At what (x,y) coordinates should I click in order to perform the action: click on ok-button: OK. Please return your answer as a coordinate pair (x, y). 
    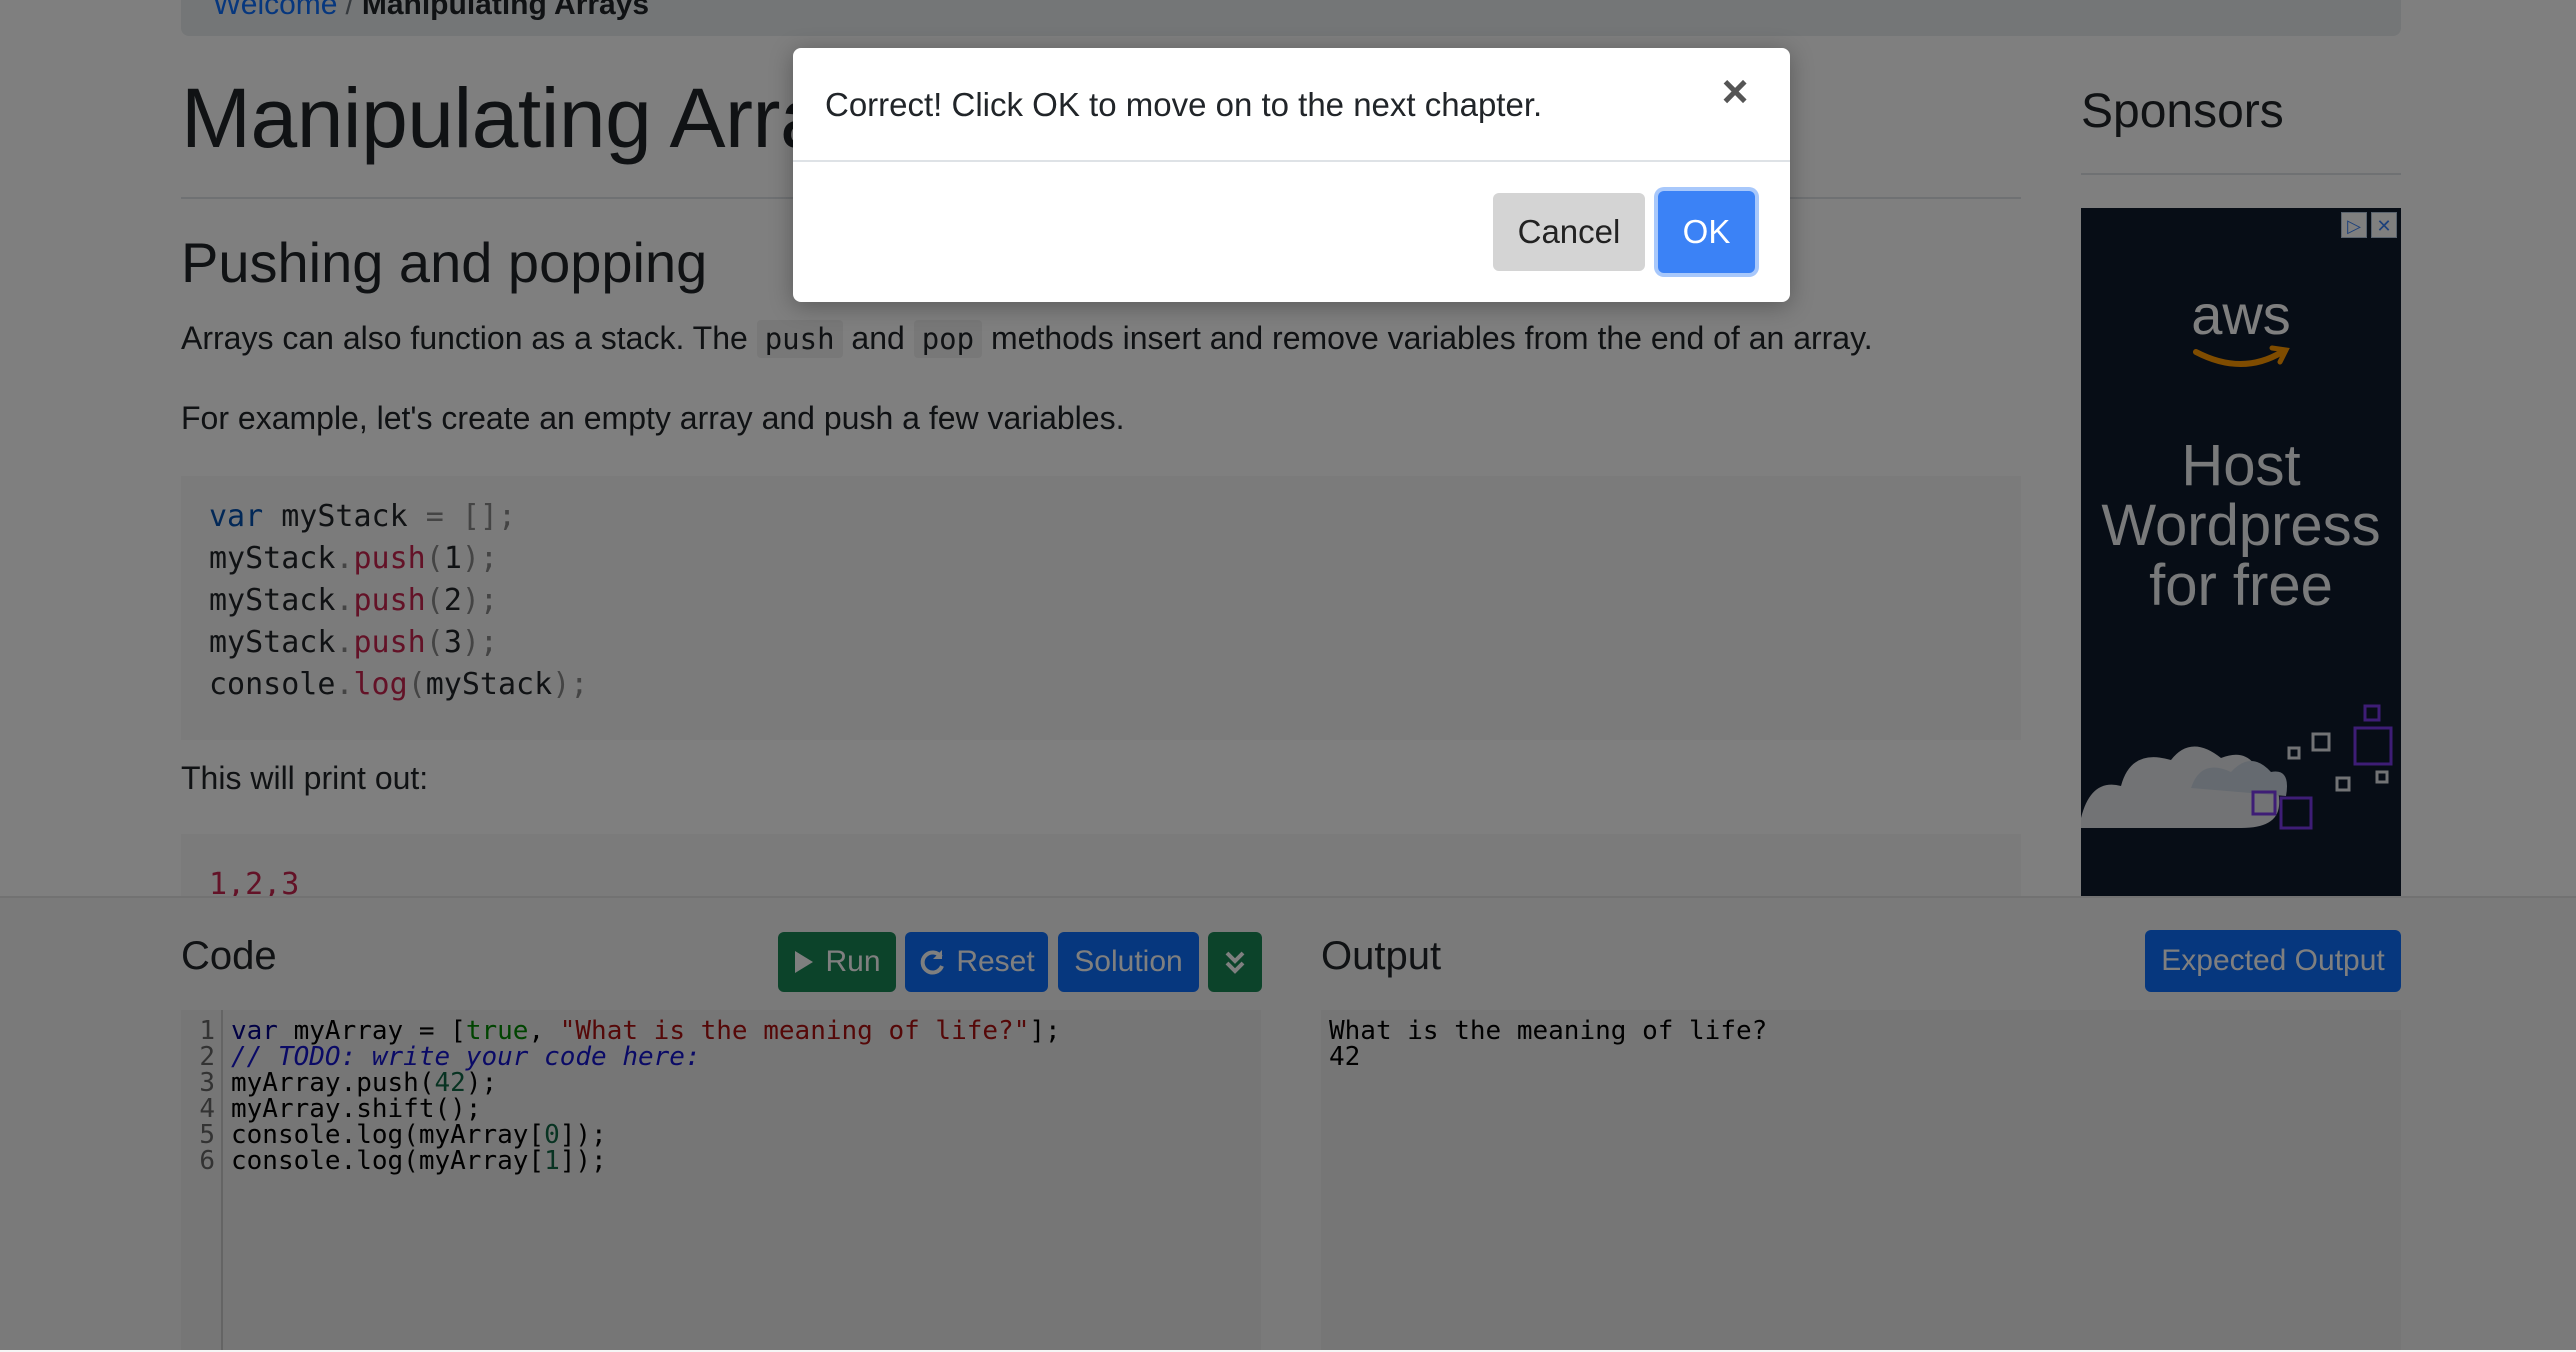
    Looking at the image, I should click on (1706, 232).